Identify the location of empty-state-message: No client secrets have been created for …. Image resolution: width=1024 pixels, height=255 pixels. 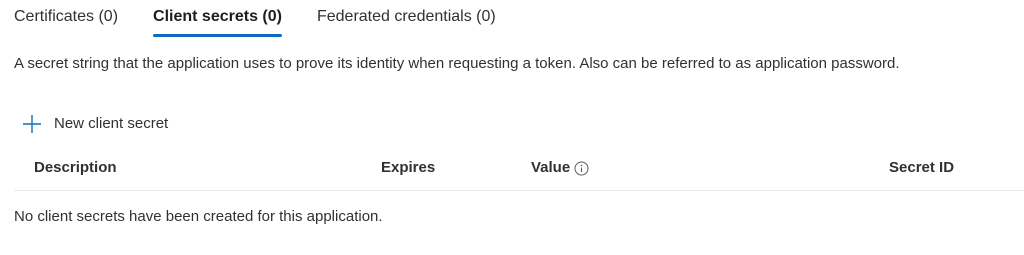
(198, 216).